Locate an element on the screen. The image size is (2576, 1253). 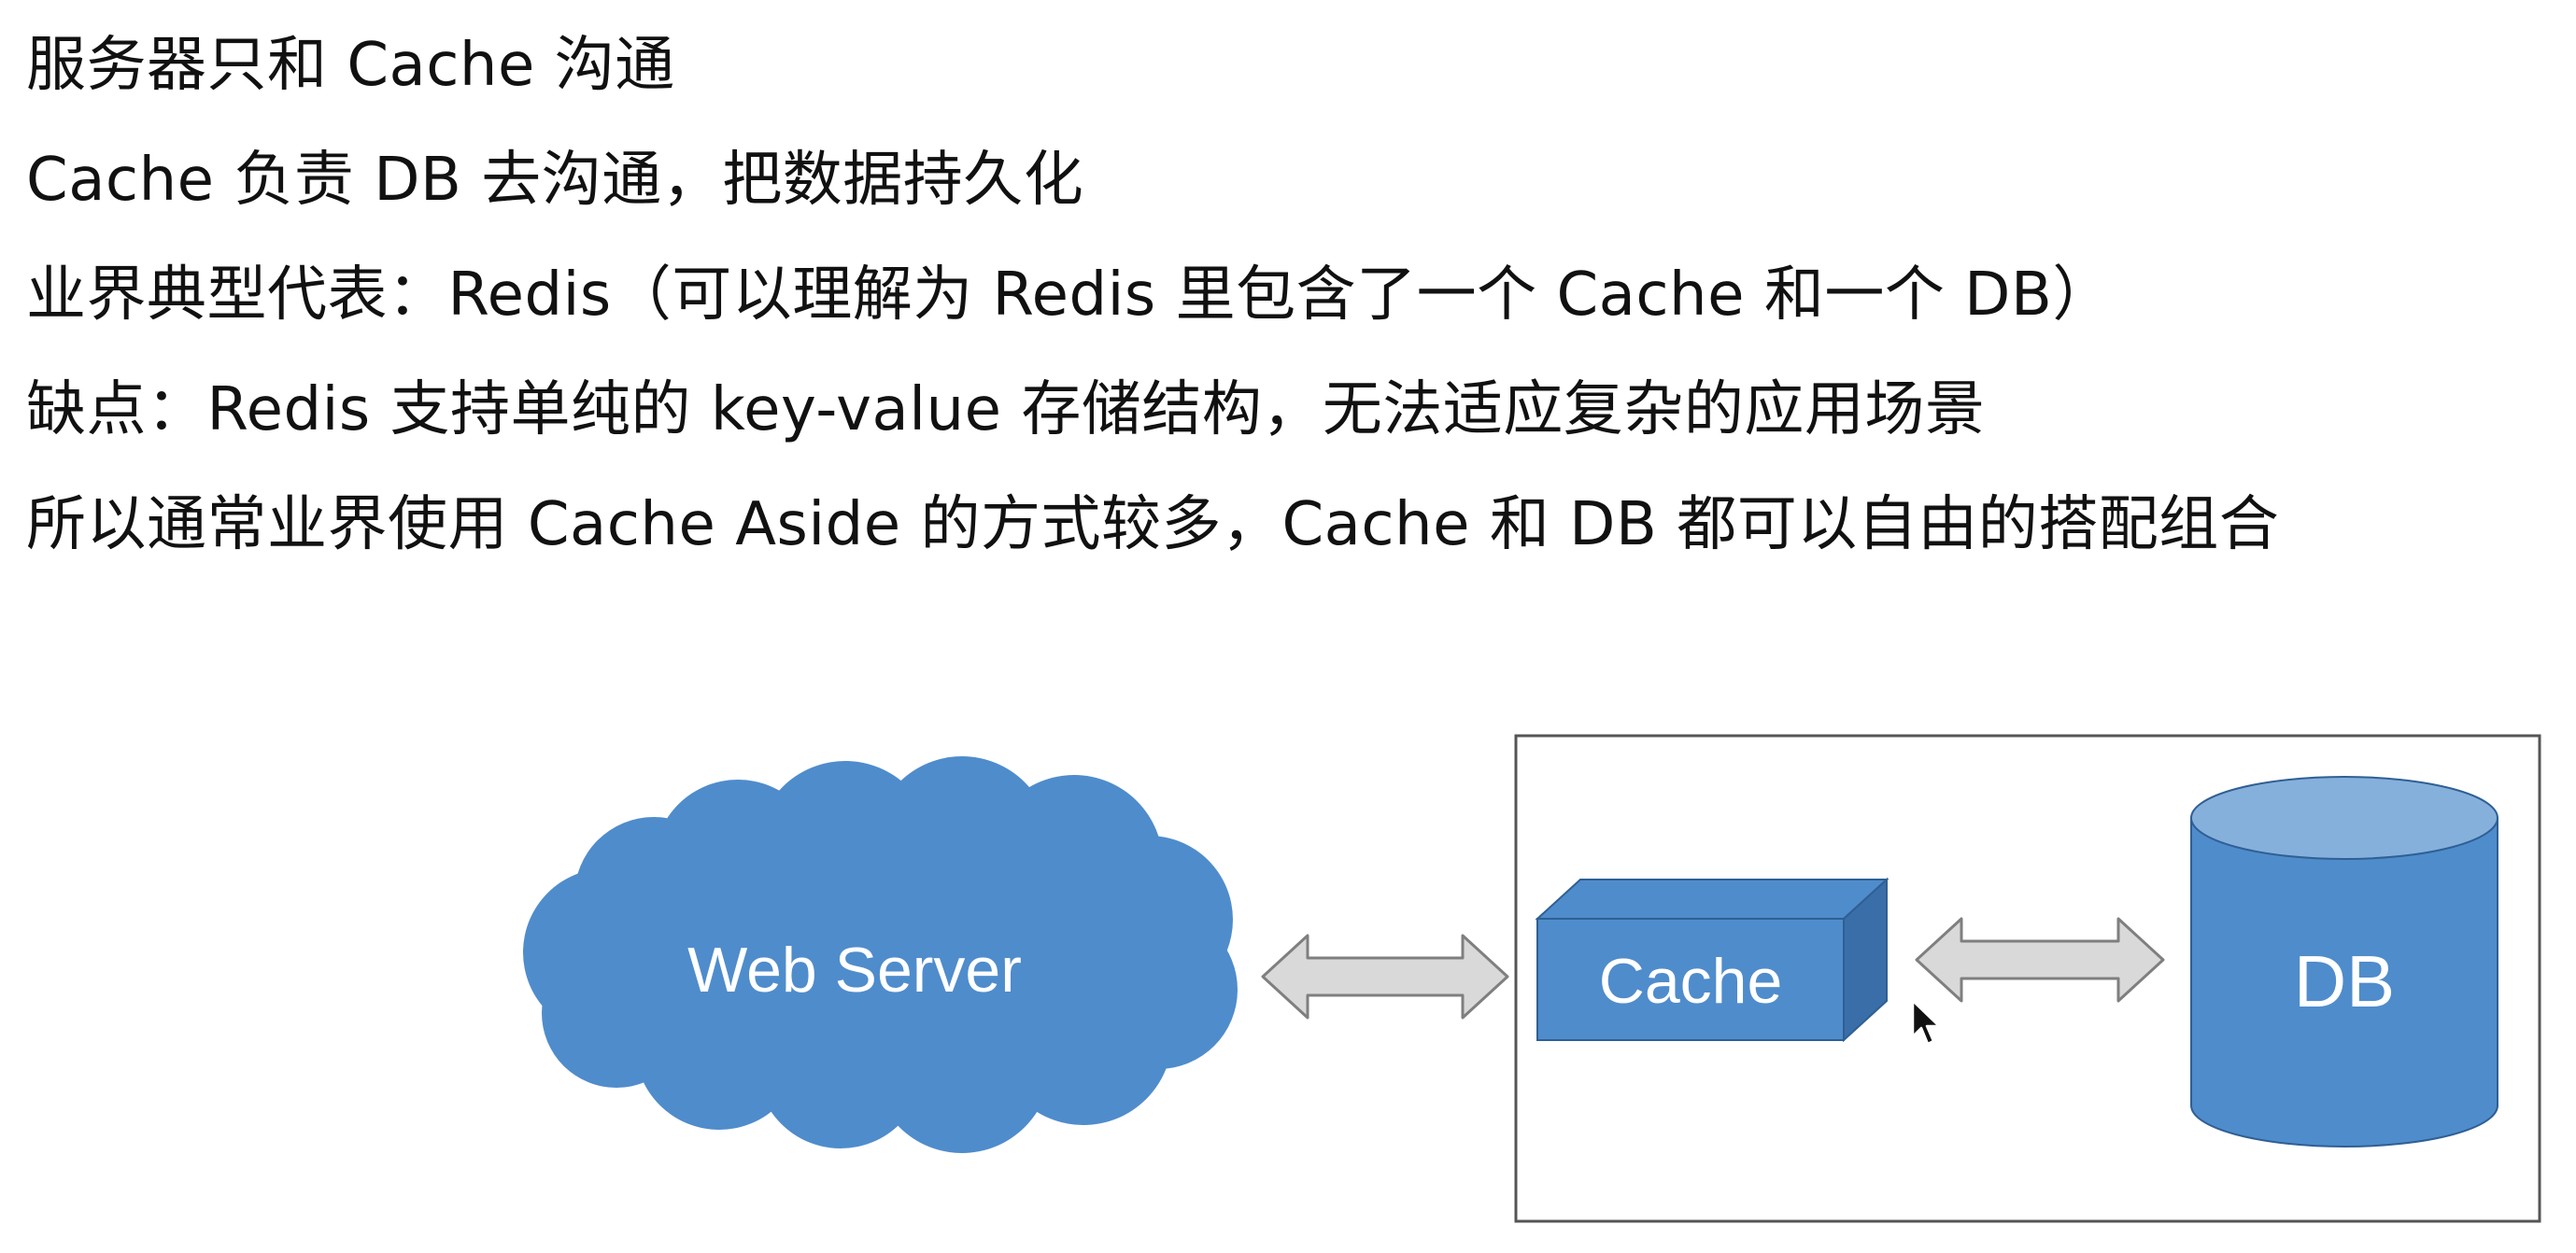
db-cylinder-top is located at coordinates (2344, 818).